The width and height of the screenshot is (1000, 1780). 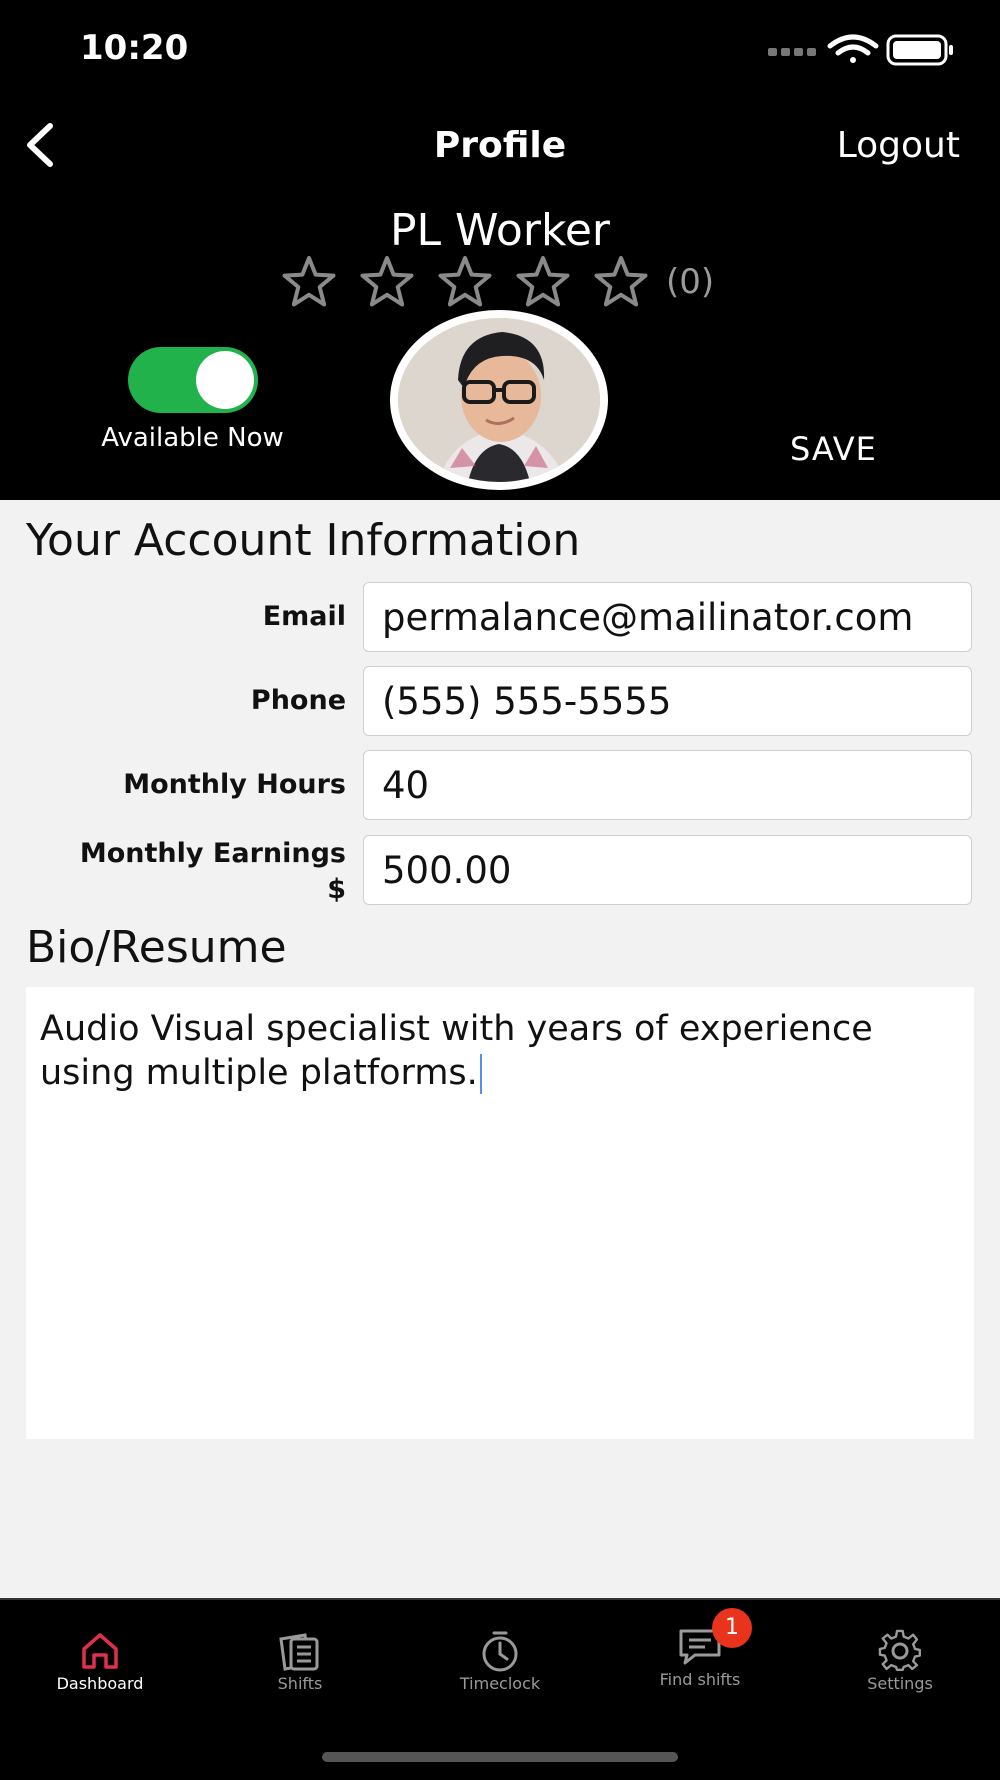 I want to click on shifts-icon, so click(x=299, y=1652).